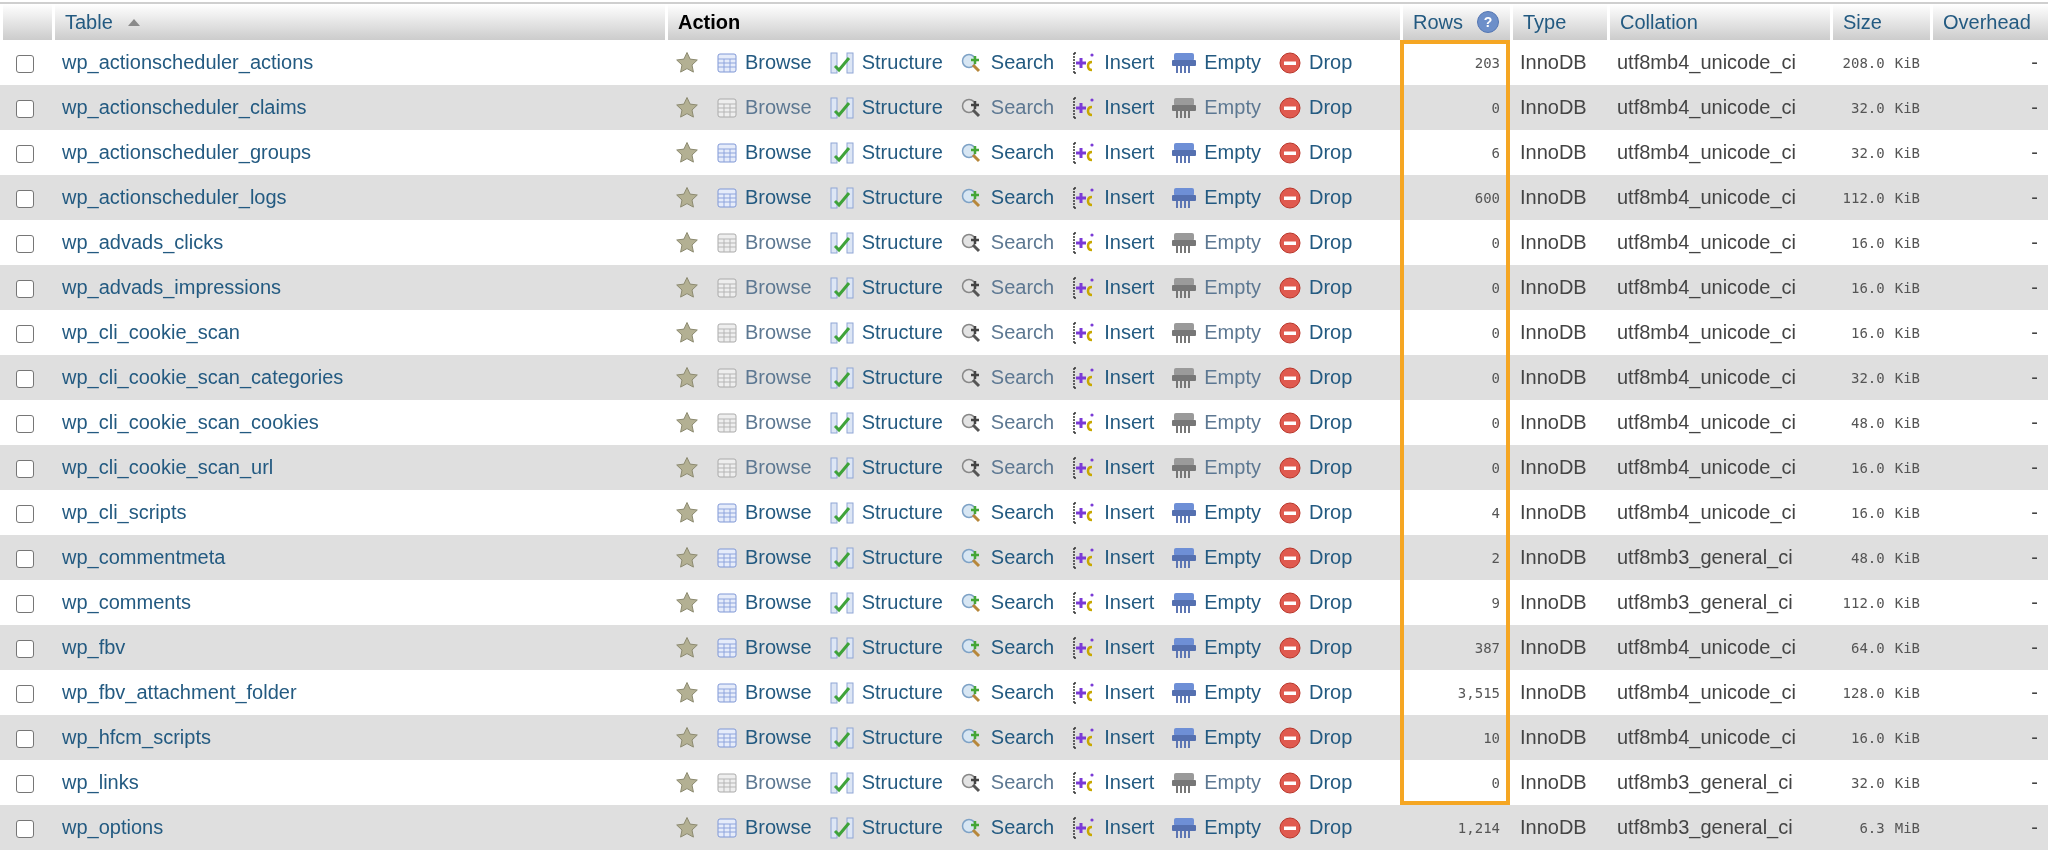  What do you see at coordinates (151, 332) in the screenshot?
I see `table-name-link: wp_cli_cookie_scan` at bounding box center [151, 332].